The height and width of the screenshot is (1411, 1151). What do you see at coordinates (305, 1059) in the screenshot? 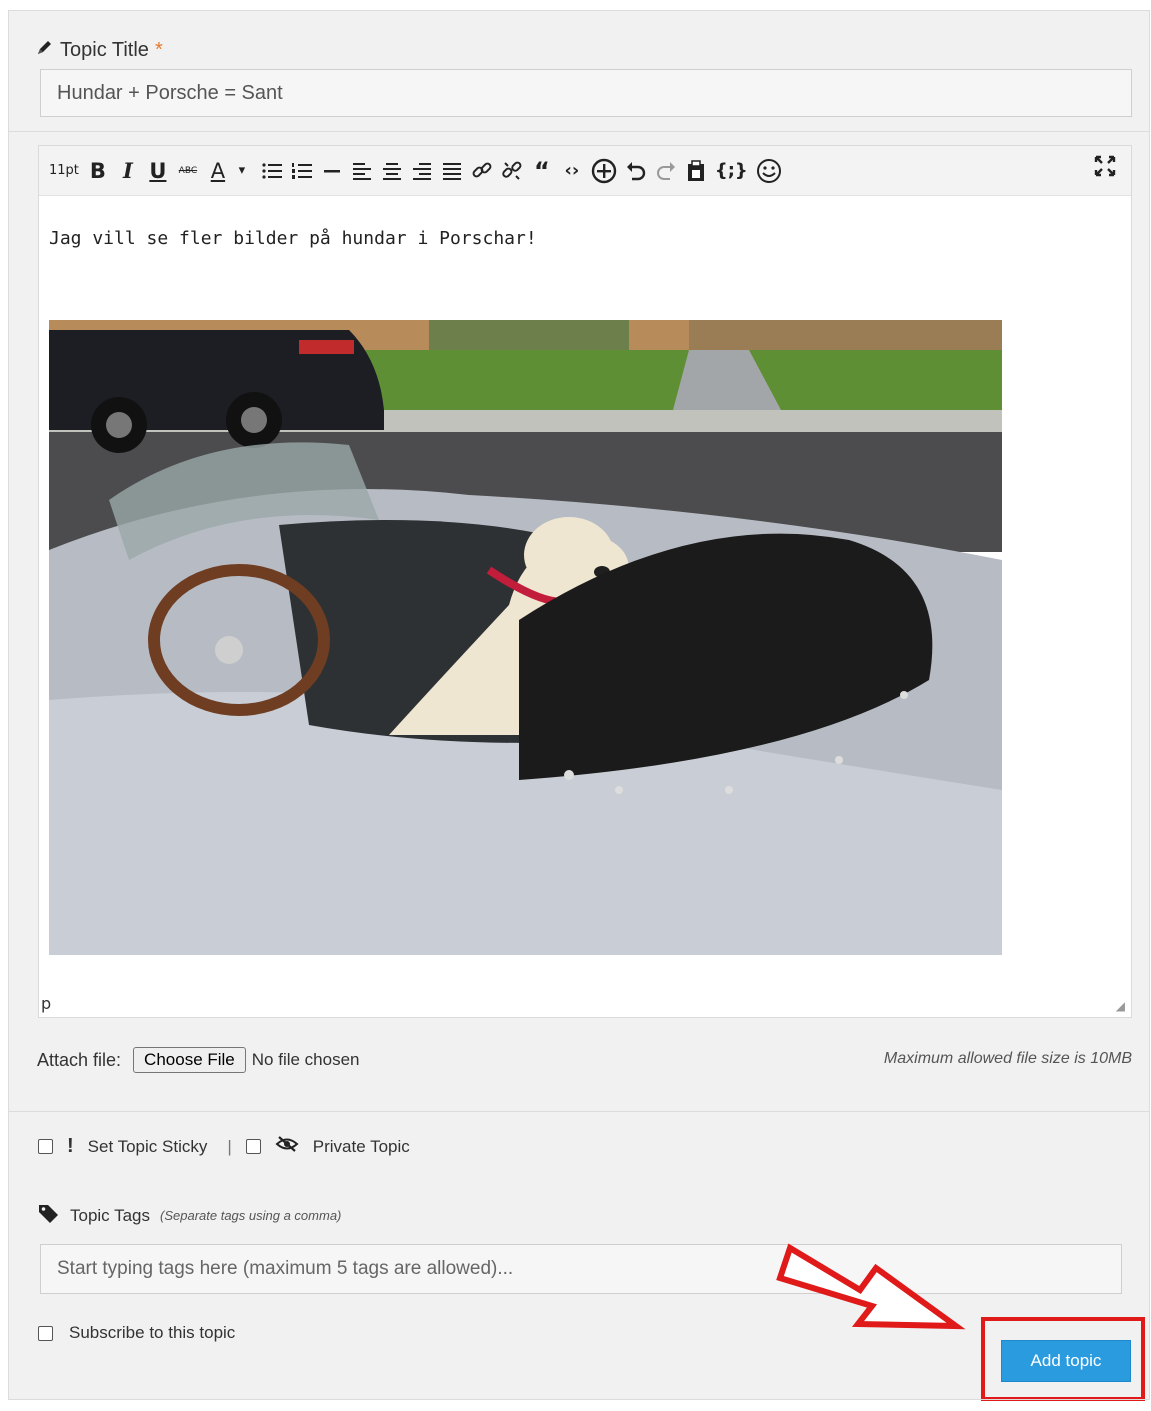
I see `file-status: No file chosen` at bounding box center [305, 1059].